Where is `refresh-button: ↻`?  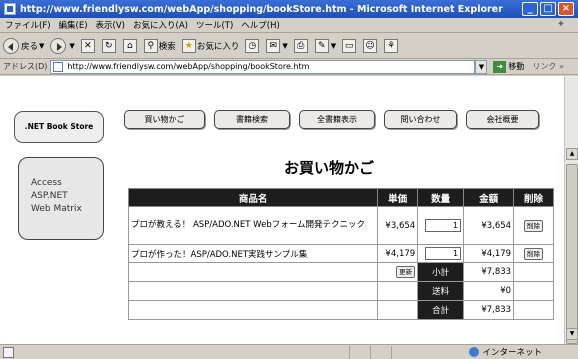 refresh-button: ↻ is located at coordinates (109, 45).